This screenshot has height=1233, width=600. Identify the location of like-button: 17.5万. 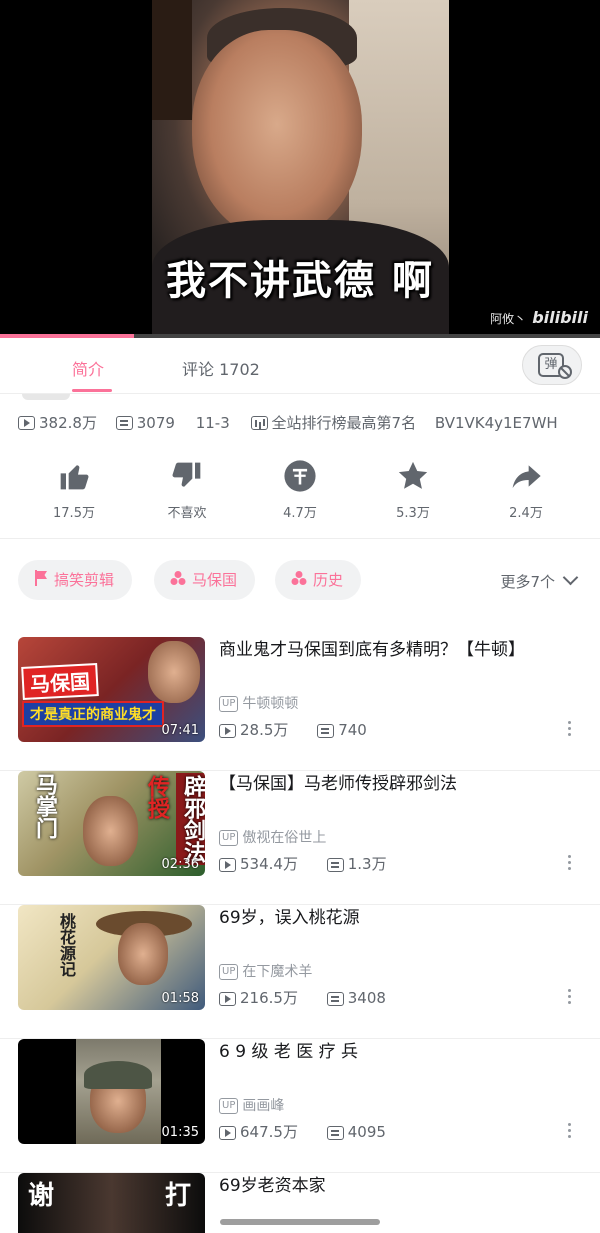
(74, 489).